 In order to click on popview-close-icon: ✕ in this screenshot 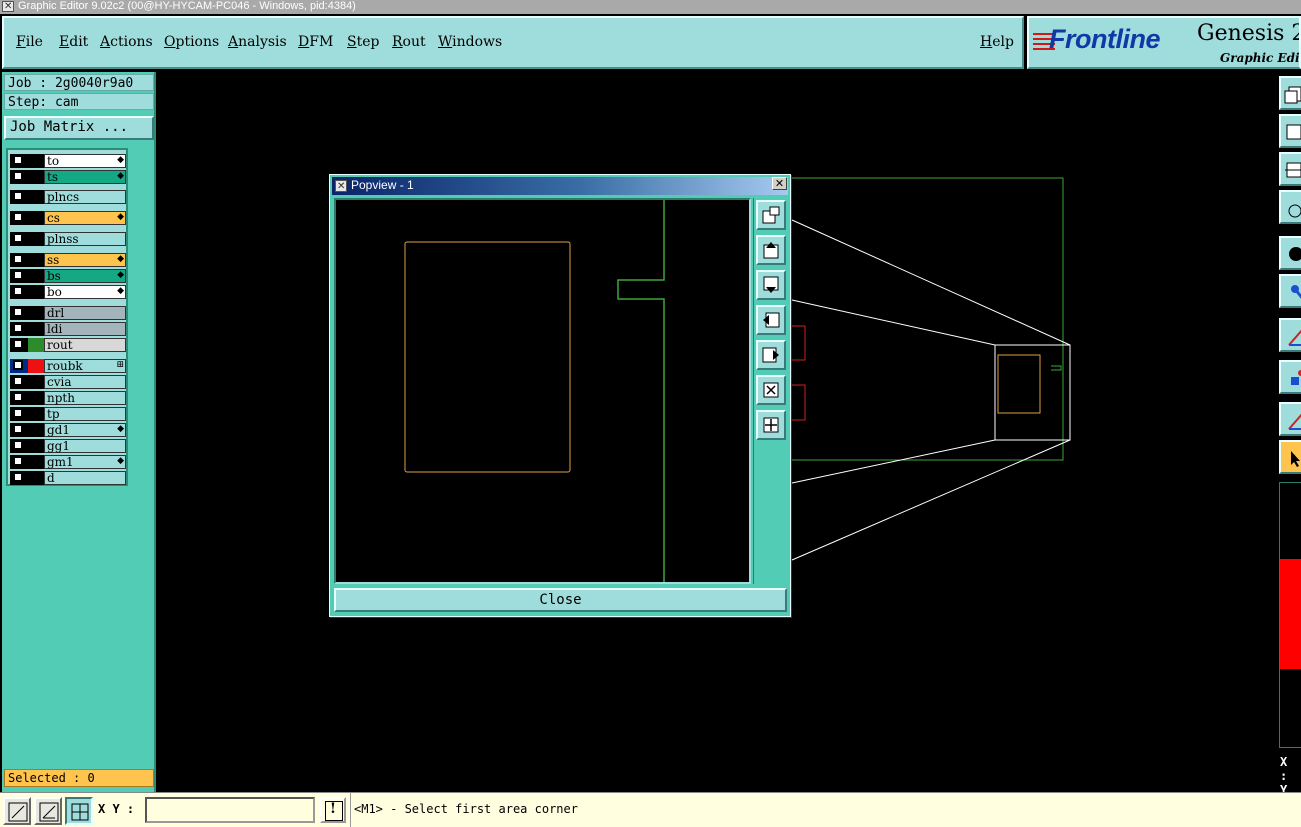, I will do `click(779, 183)`.